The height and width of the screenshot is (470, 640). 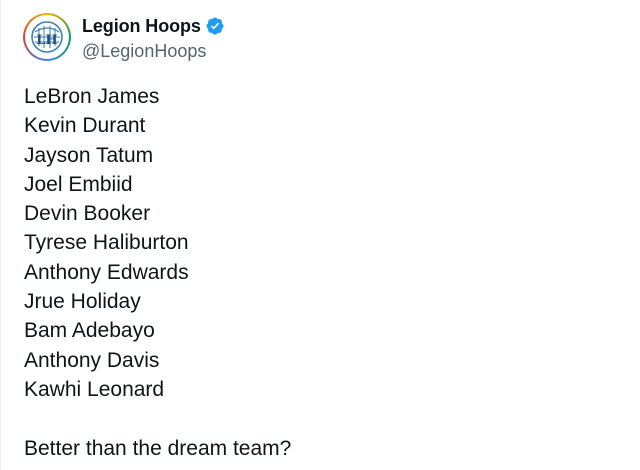 What do you see at coordinates (46, 40) in the screenshot?
I see `svg-text: LH` at bounding box center [46, 40].